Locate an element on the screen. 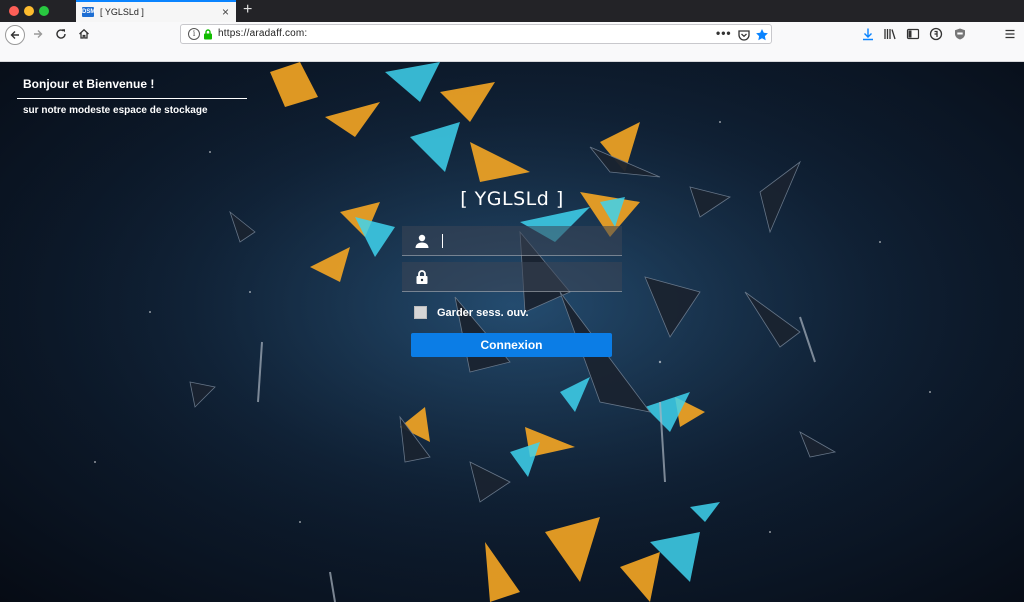 The width and height of the screenshot is (1024, 602). welcome-divider is located at coordinates (132, 98).